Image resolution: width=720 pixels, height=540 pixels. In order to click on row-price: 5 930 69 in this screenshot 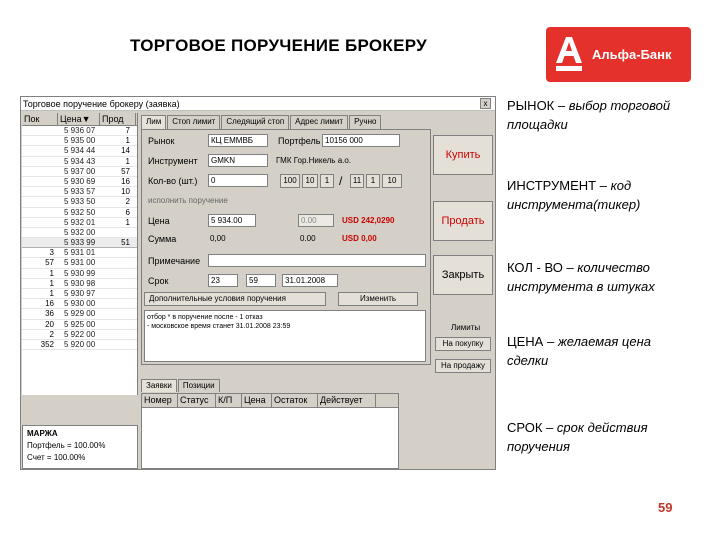, I will do `click(80, 181)`.